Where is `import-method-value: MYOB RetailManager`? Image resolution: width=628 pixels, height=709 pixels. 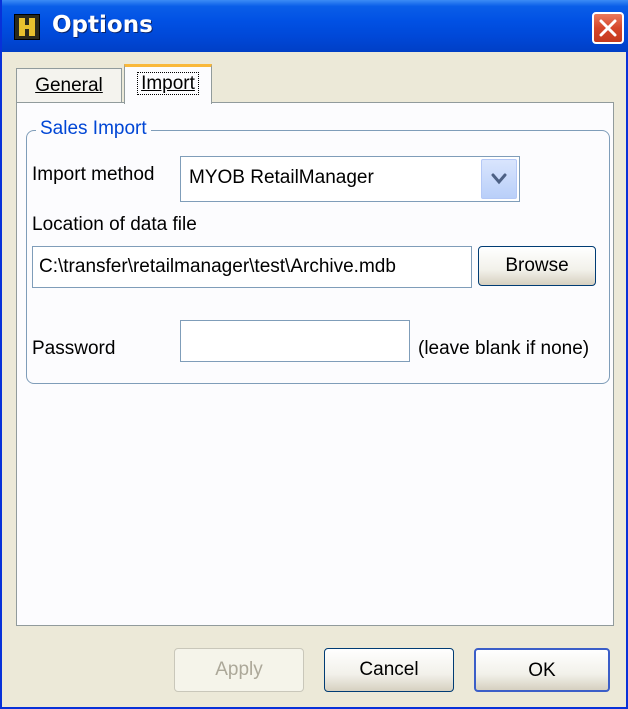
import-method-value: MYOB RetailManager is located at coordinates (281, 177).